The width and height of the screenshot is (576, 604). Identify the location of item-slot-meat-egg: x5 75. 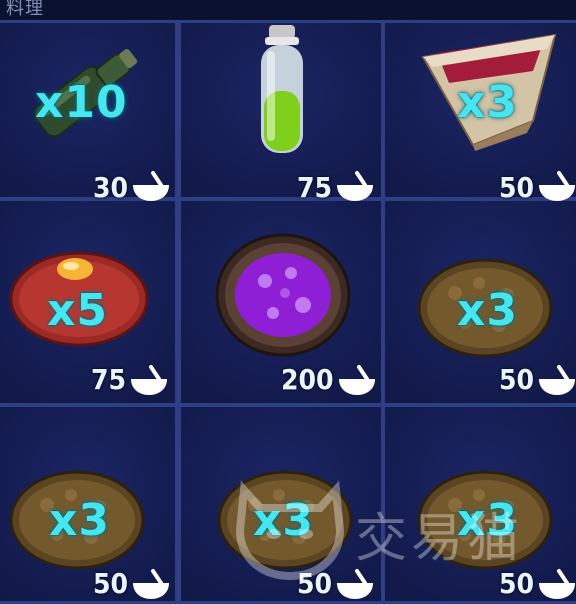
(89, 302).